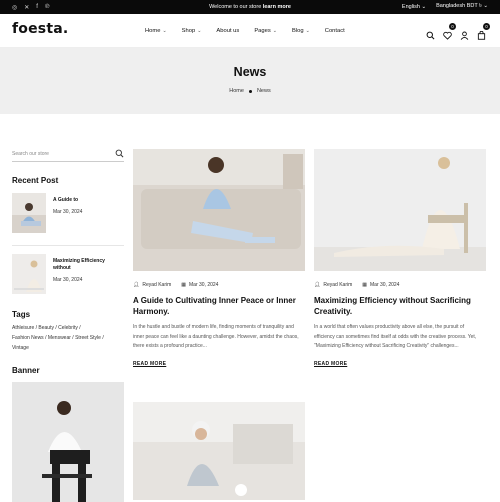 This screenshot has width=500, height=502. I want to click on blog-post-card, so click(219, 451).